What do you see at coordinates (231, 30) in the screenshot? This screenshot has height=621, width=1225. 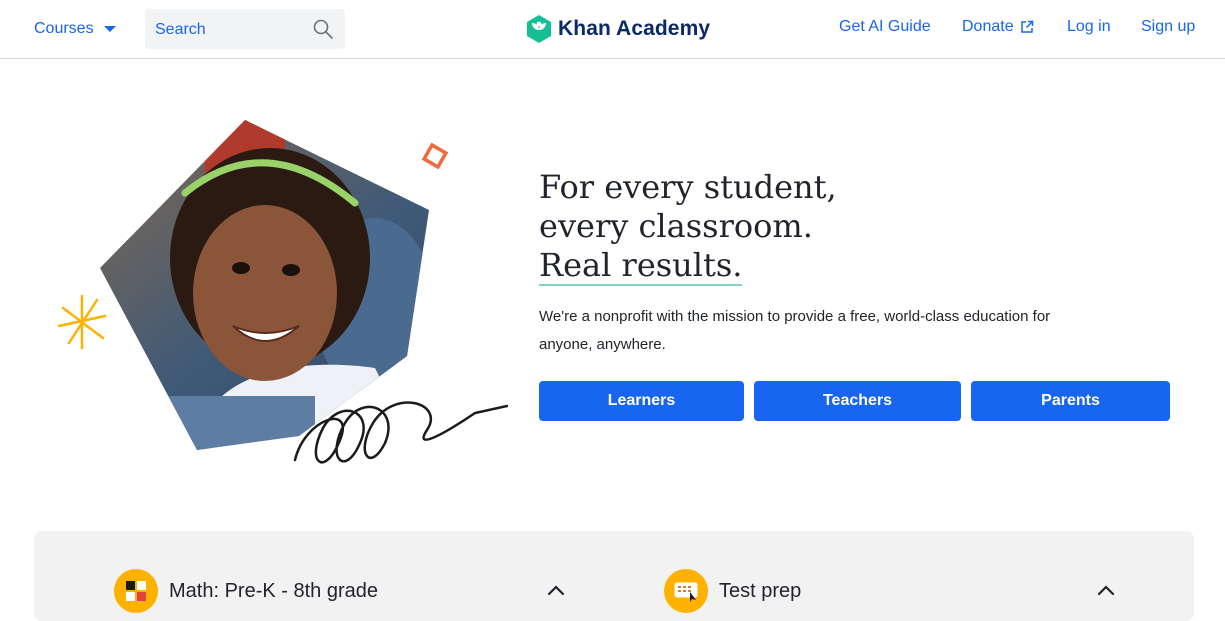 I see `search-input` at bounding box center [231, 30].